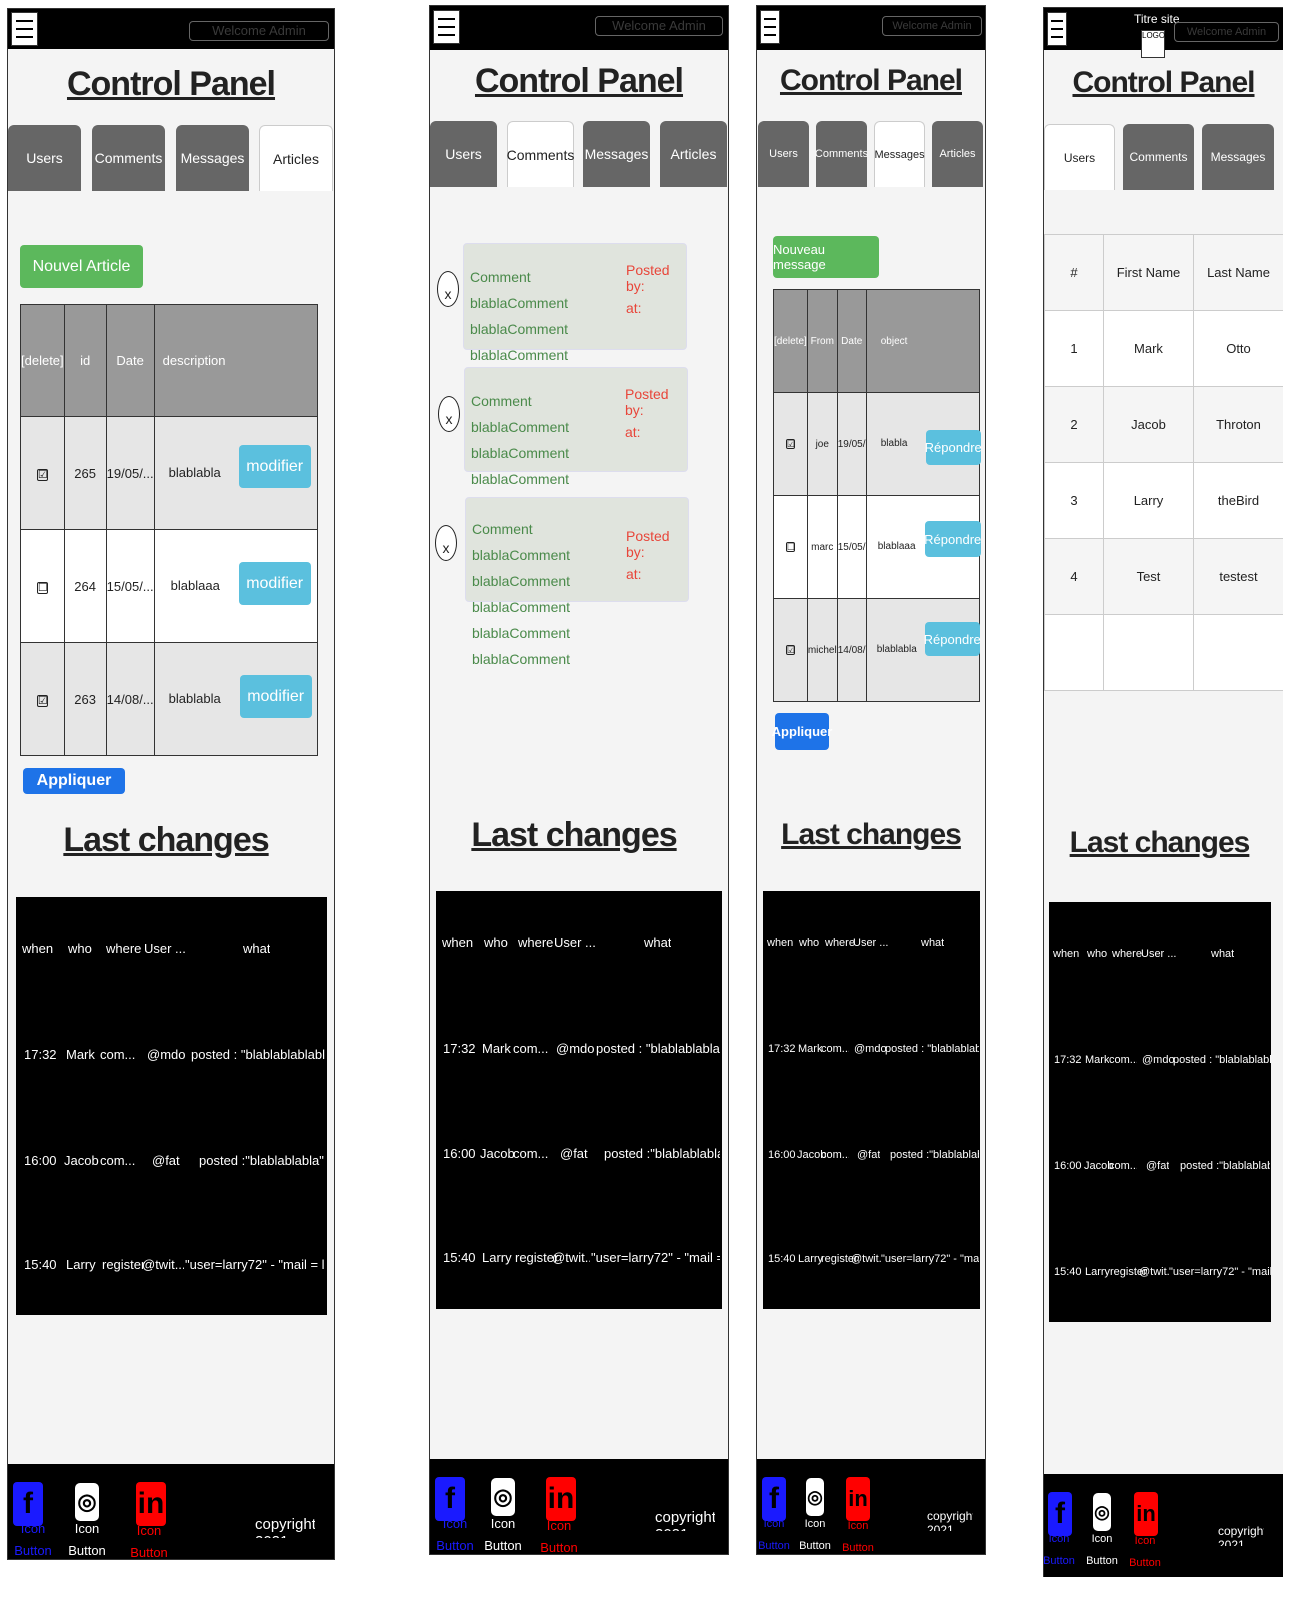  I want to click on row-description: blablabla, so click(194, 472).